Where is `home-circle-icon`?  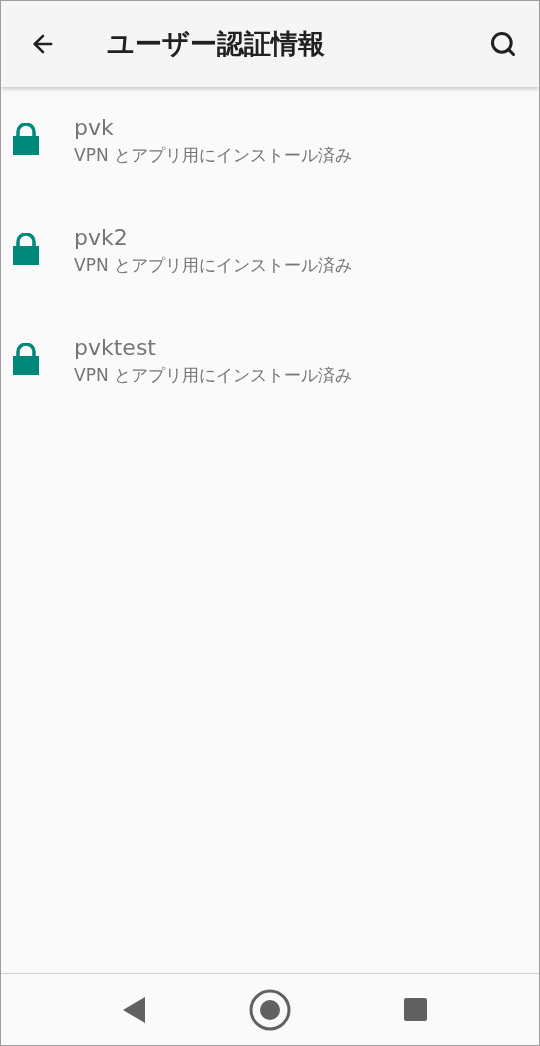
home-circle-icon is located at coordinates (270, 1009).